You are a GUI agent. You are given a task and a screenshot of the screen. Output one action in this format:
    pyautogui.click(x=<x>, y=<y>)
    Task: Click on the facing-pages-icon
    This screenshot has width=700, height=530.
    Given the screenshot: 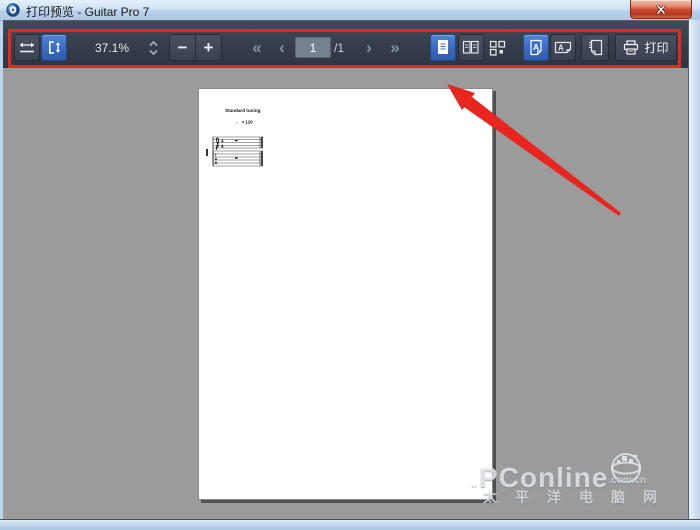 What is the action you would take?
    pyautogui.click(x=470, y=47)
    